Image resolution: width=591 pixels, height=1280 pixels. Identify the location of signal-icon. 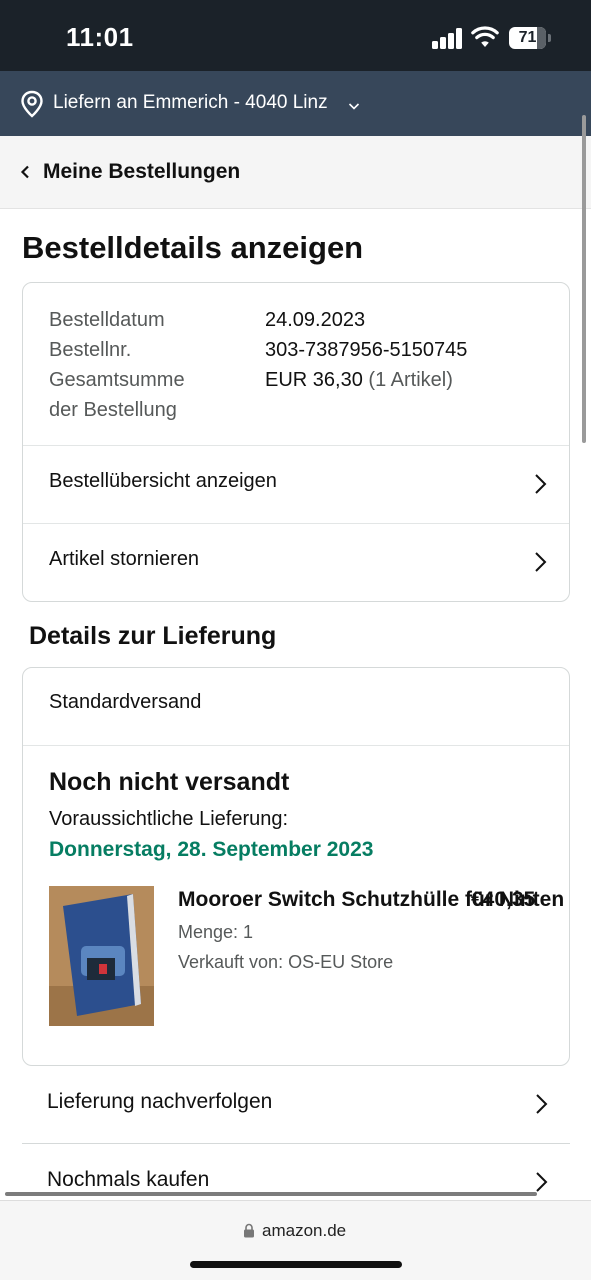
(448, 38).